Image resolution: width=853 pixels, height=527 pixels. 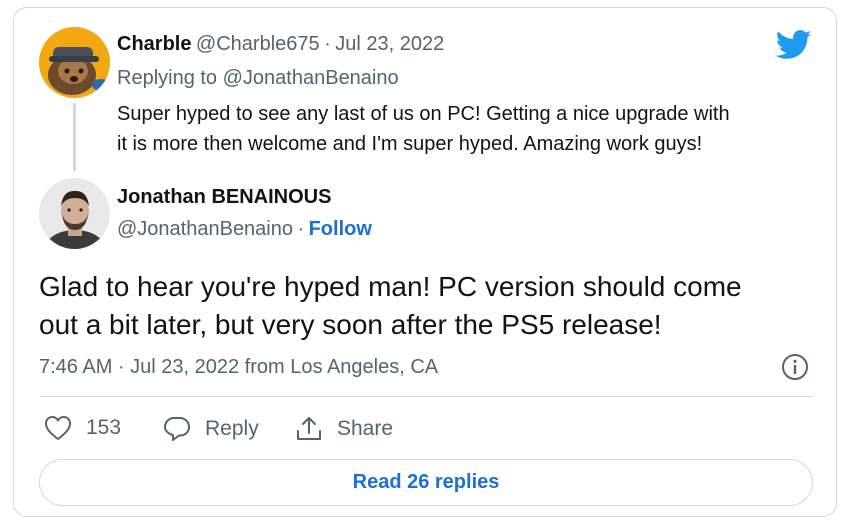 What do you see at coordinates (74, 62) in the screenshot?
I see `avatar-charble` at bounding box center [74, 62].